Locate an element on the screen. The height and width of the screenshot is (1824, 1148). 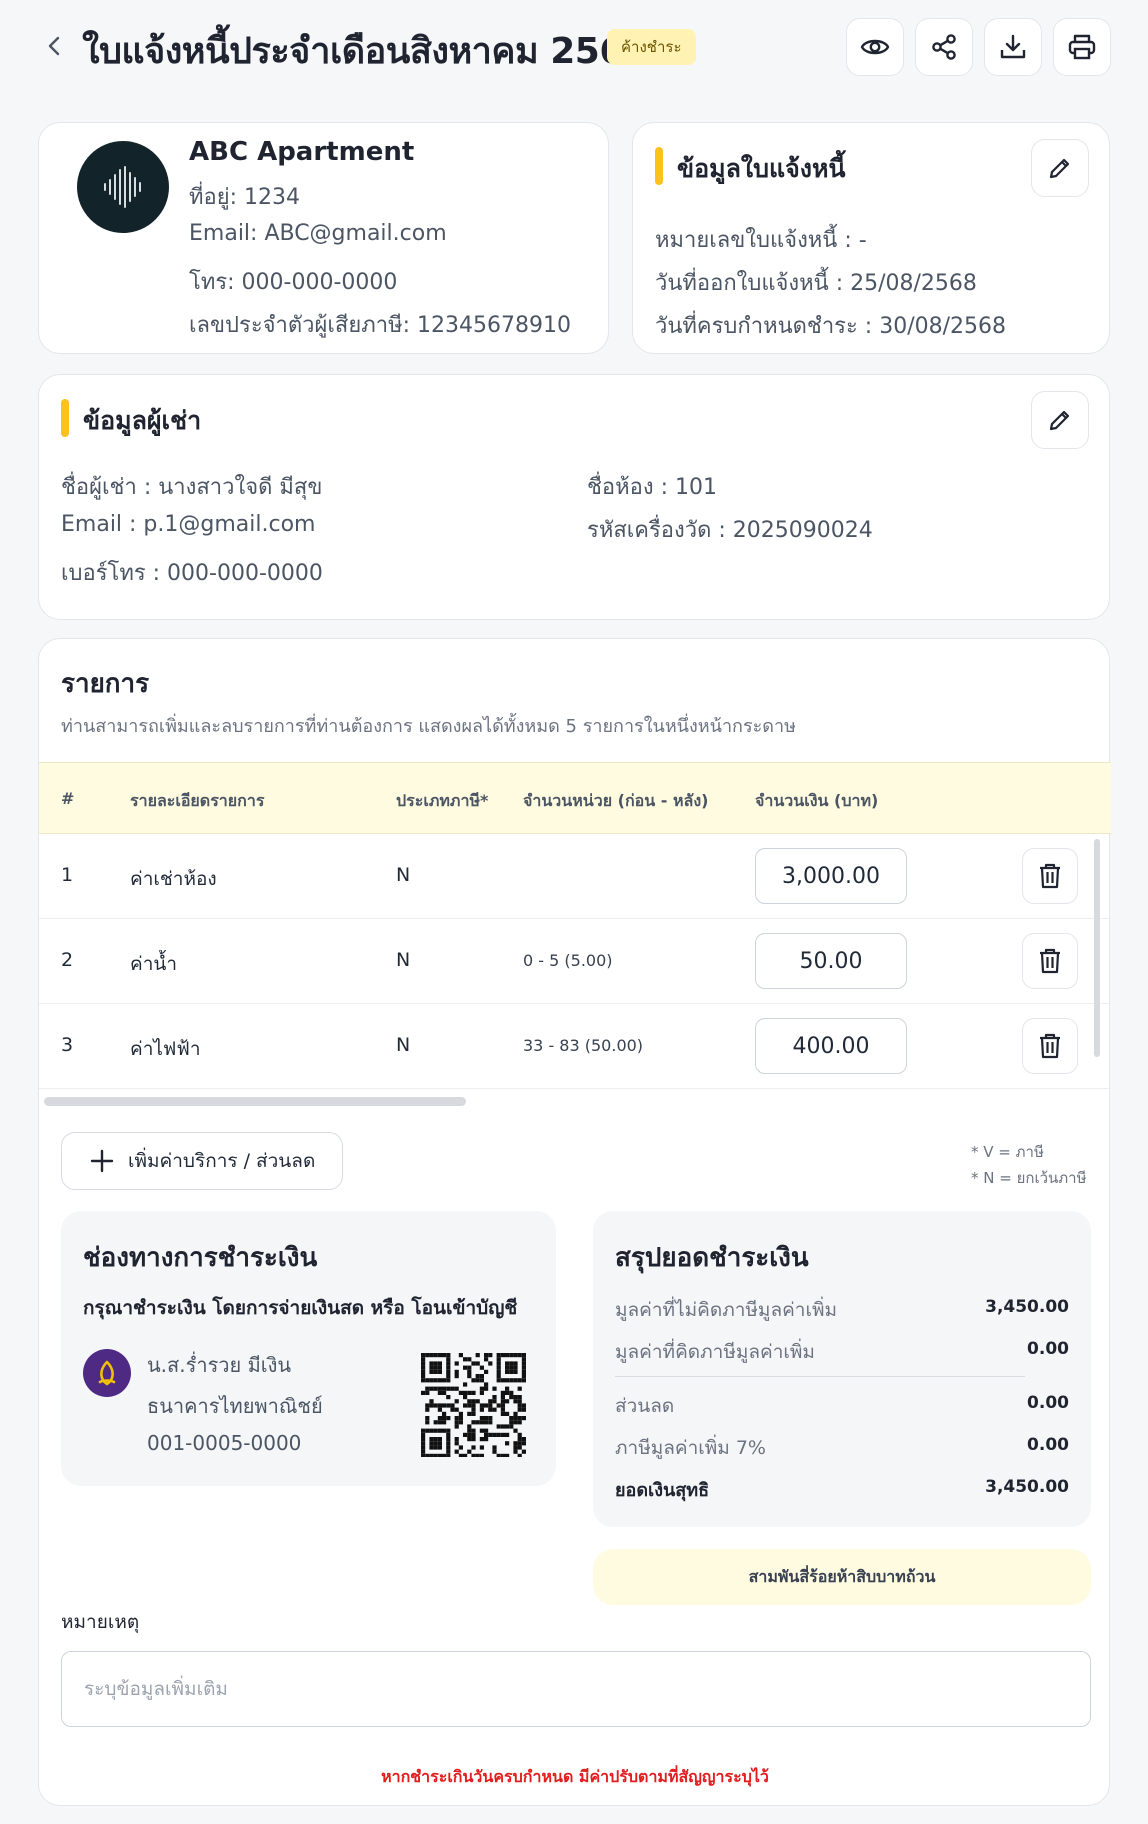
preview-button is located at coordinates (875, 47).